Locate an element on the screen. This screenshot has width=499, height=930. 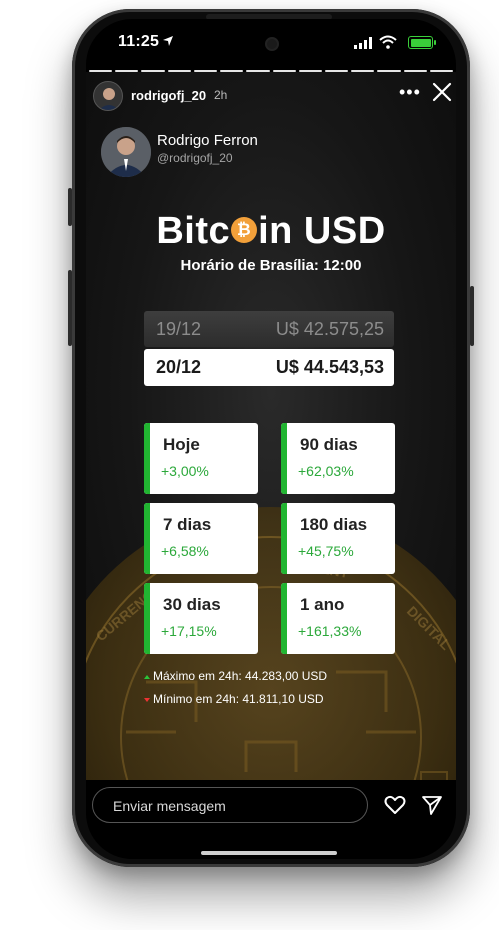
heart-icon is located at coordinates (395, 805).